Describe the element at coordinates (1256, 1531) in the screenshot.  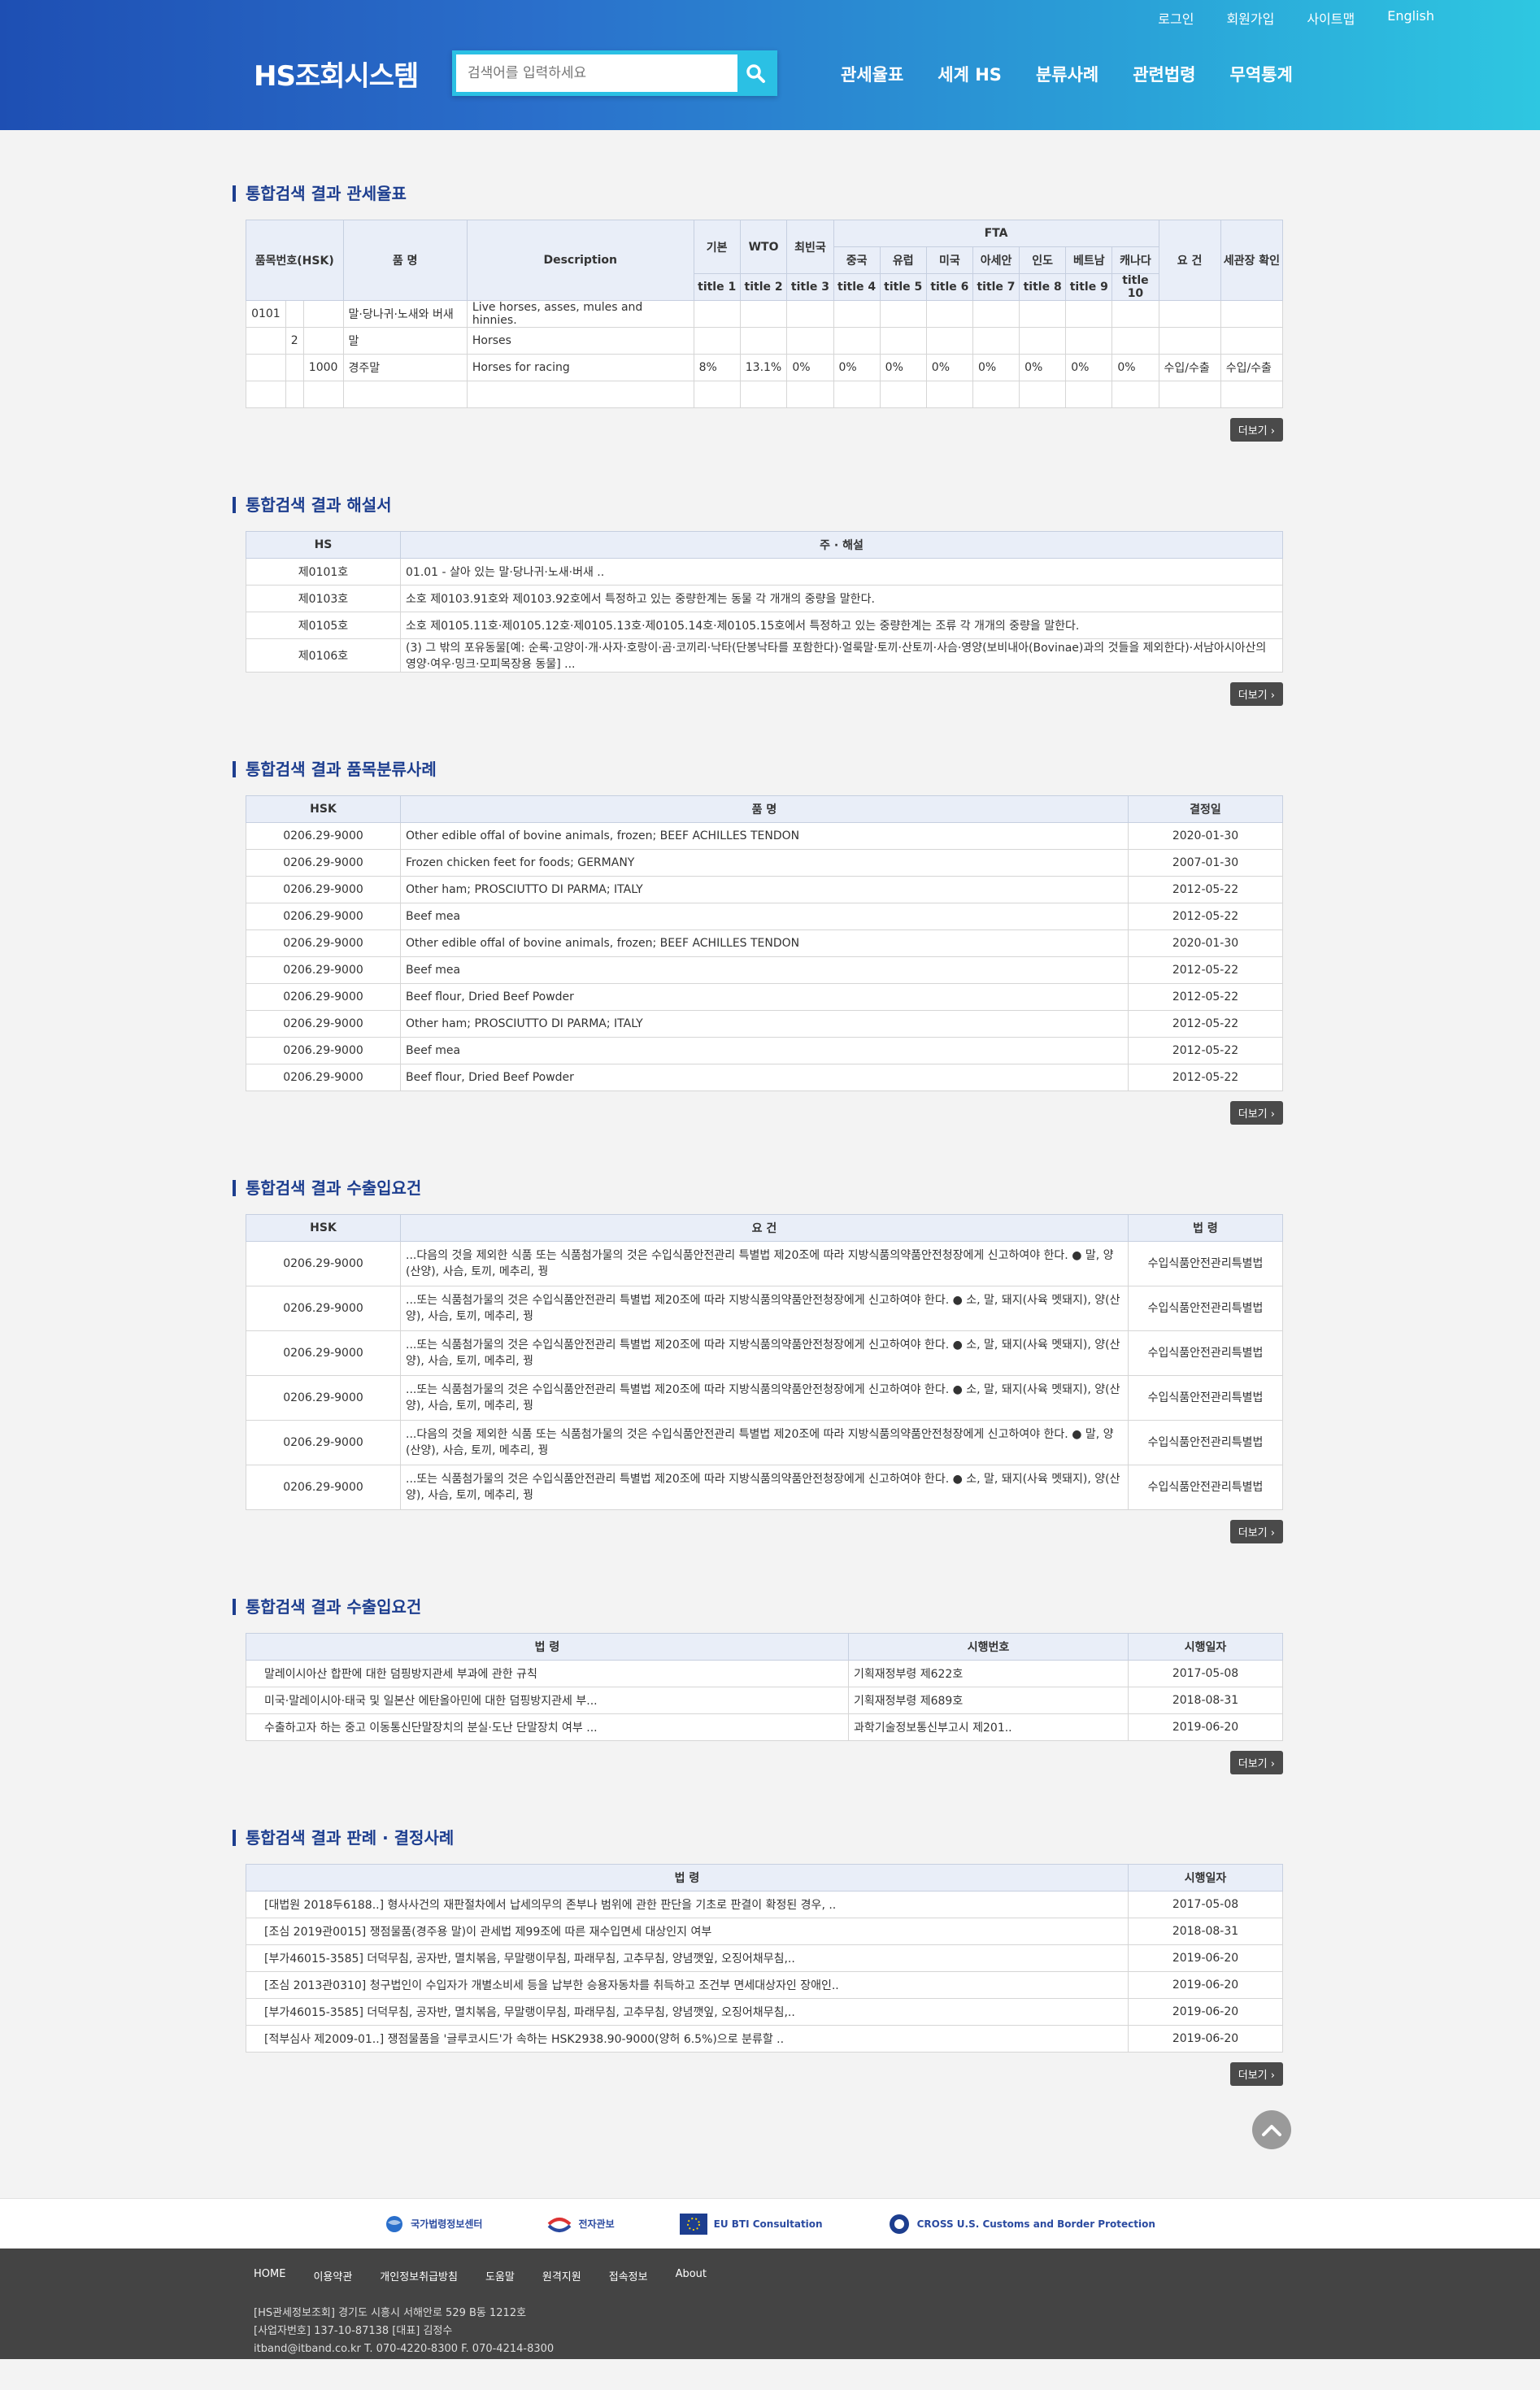
I see `more-button-requirements: 더보기 ›` at that location.